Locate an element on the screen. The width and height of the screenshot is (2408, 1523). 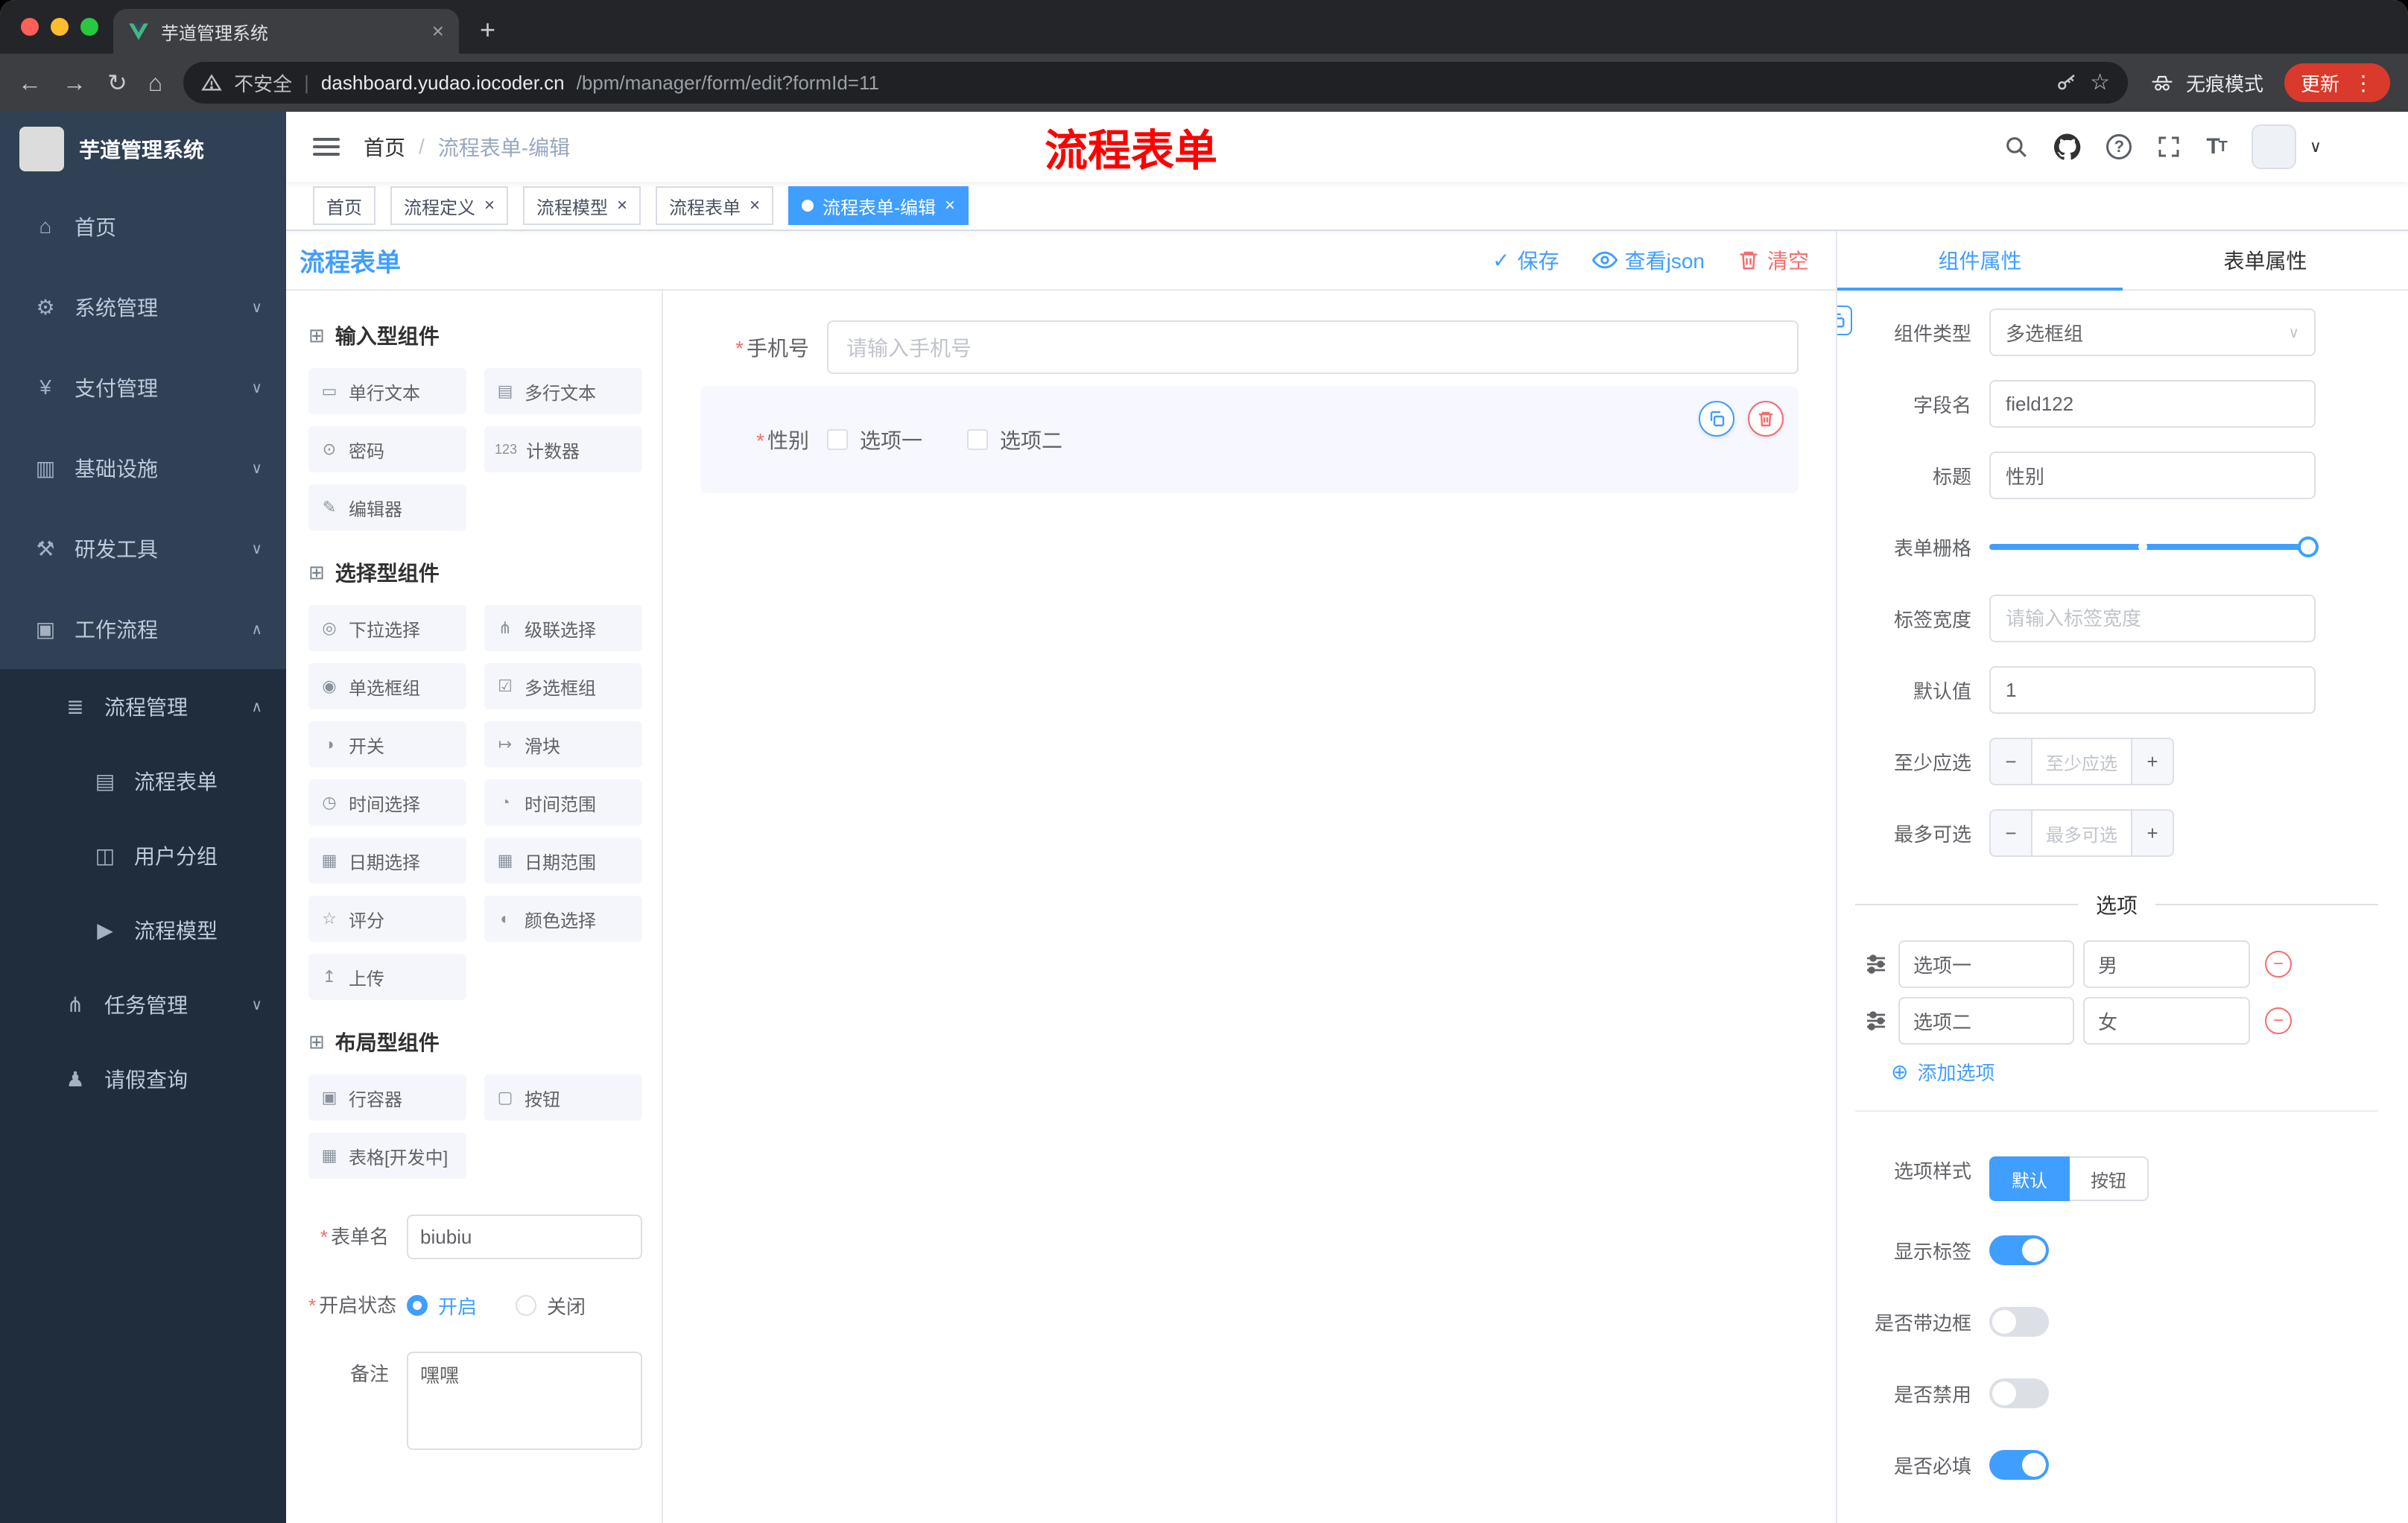
sidebar-item-process-form: ▤ 流程表单 is located at coordinates (143, 781).